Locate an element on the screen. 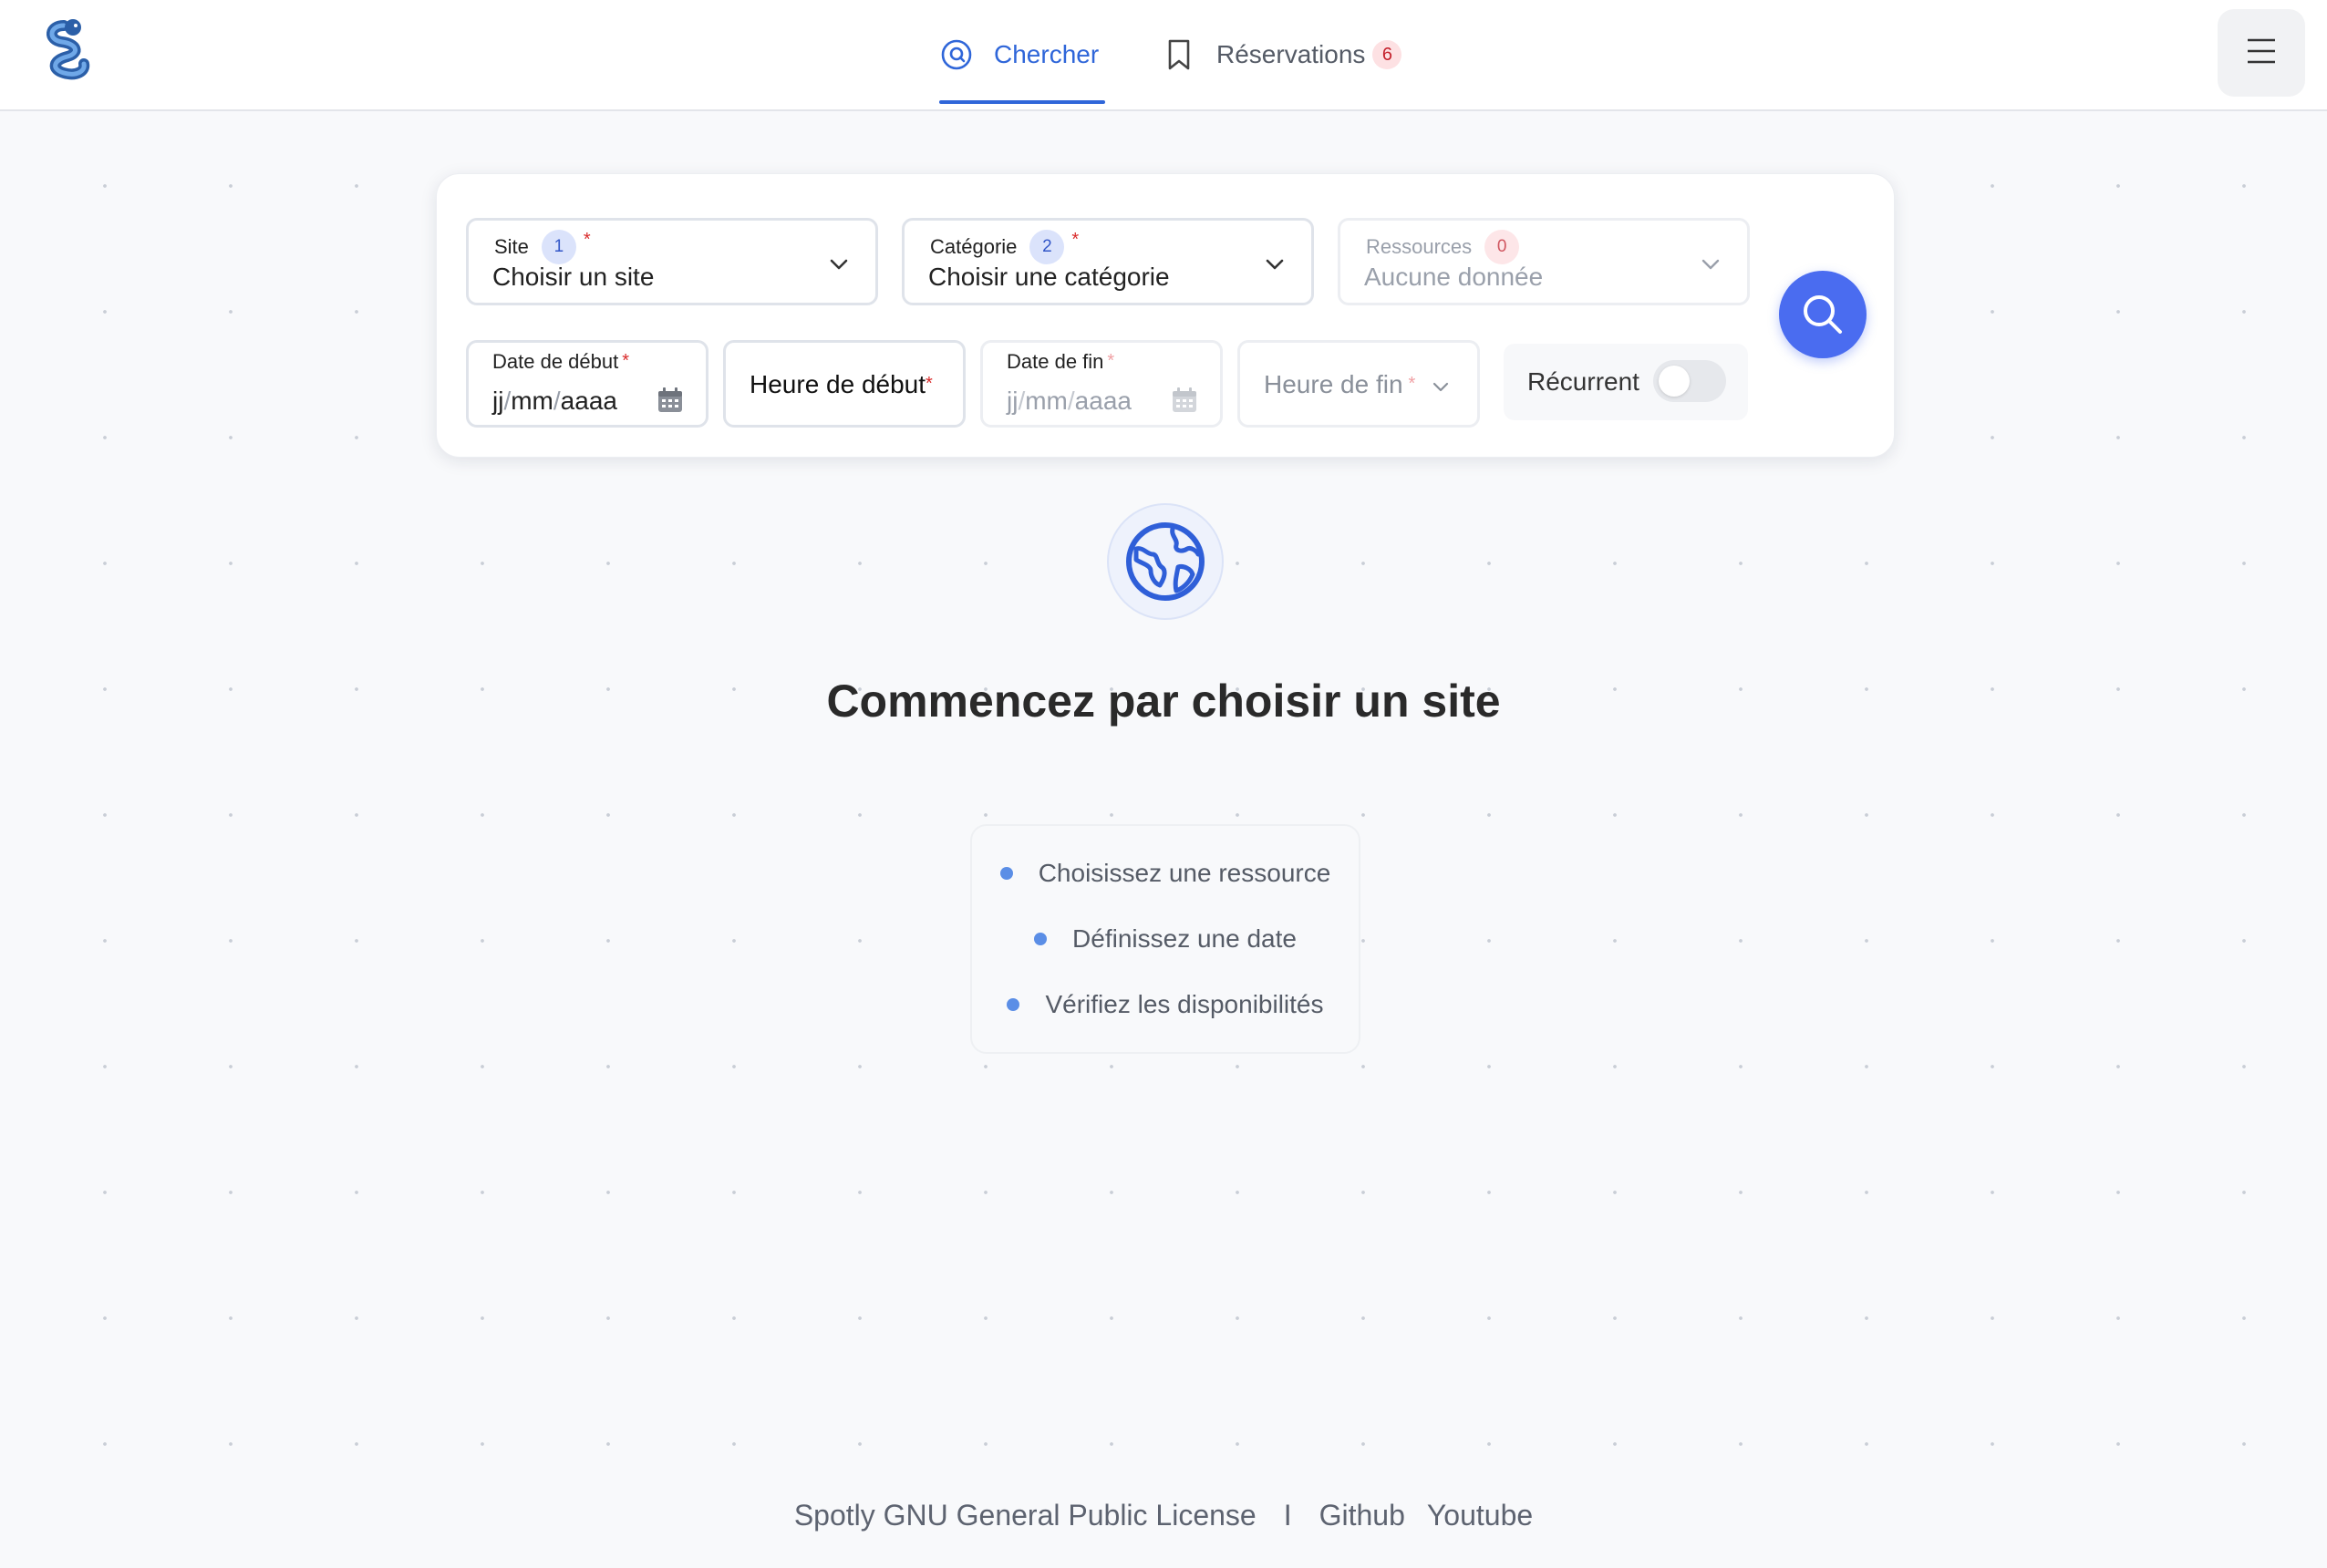  youtube-link: Youtube is located at coordinates (1480, 1515).